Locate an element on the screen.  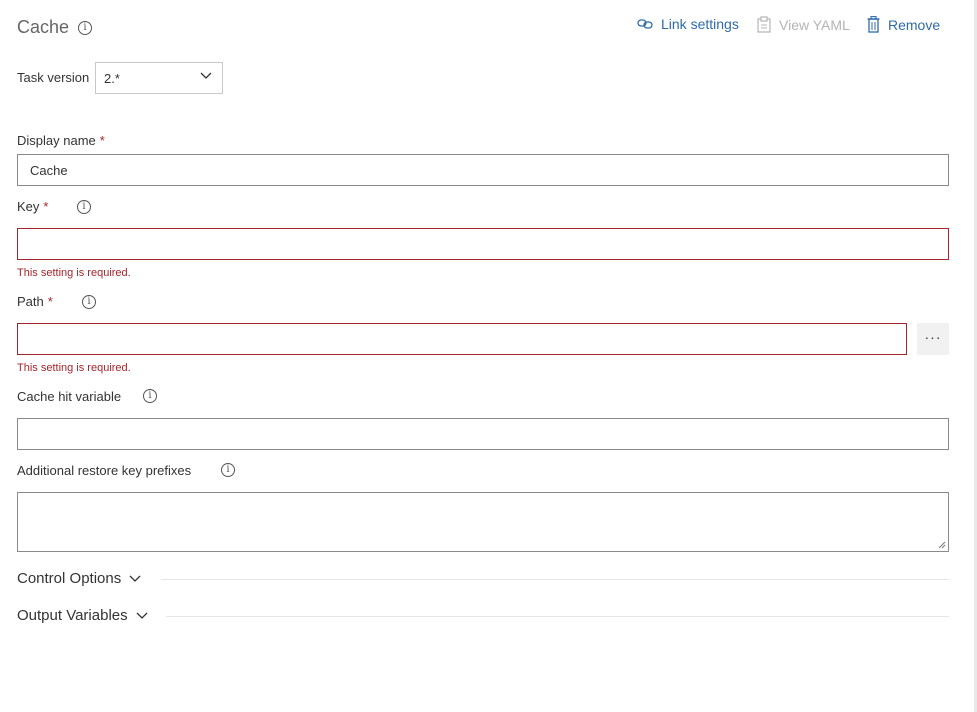
path-input is located at coordinates (462, 339).